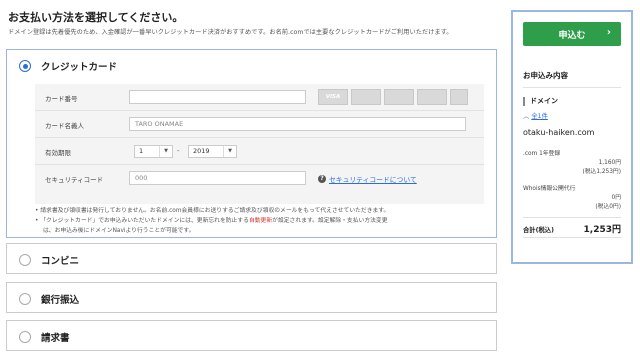 The width and height of the screenshot is (640, 361). I want to click on security-code-help-link: ? セキュリティコードについて, so click(367, 179).